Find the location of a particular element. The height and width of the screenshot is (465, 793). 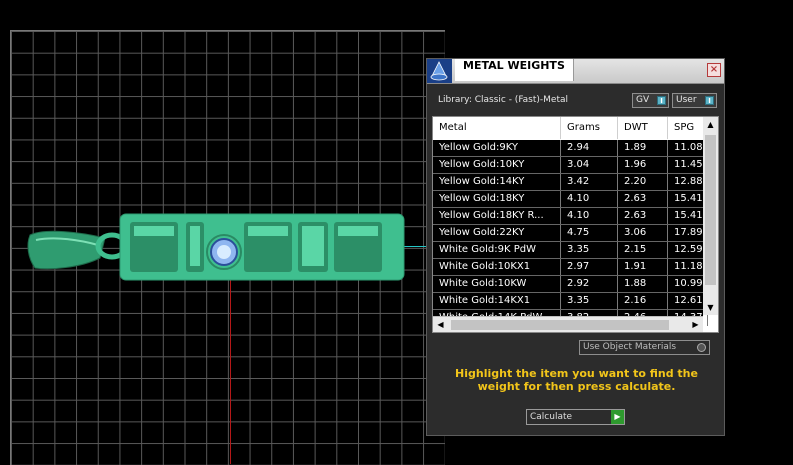

horizontal-scrollbar: ◀ ▶ is located at coordinates (568, 324).